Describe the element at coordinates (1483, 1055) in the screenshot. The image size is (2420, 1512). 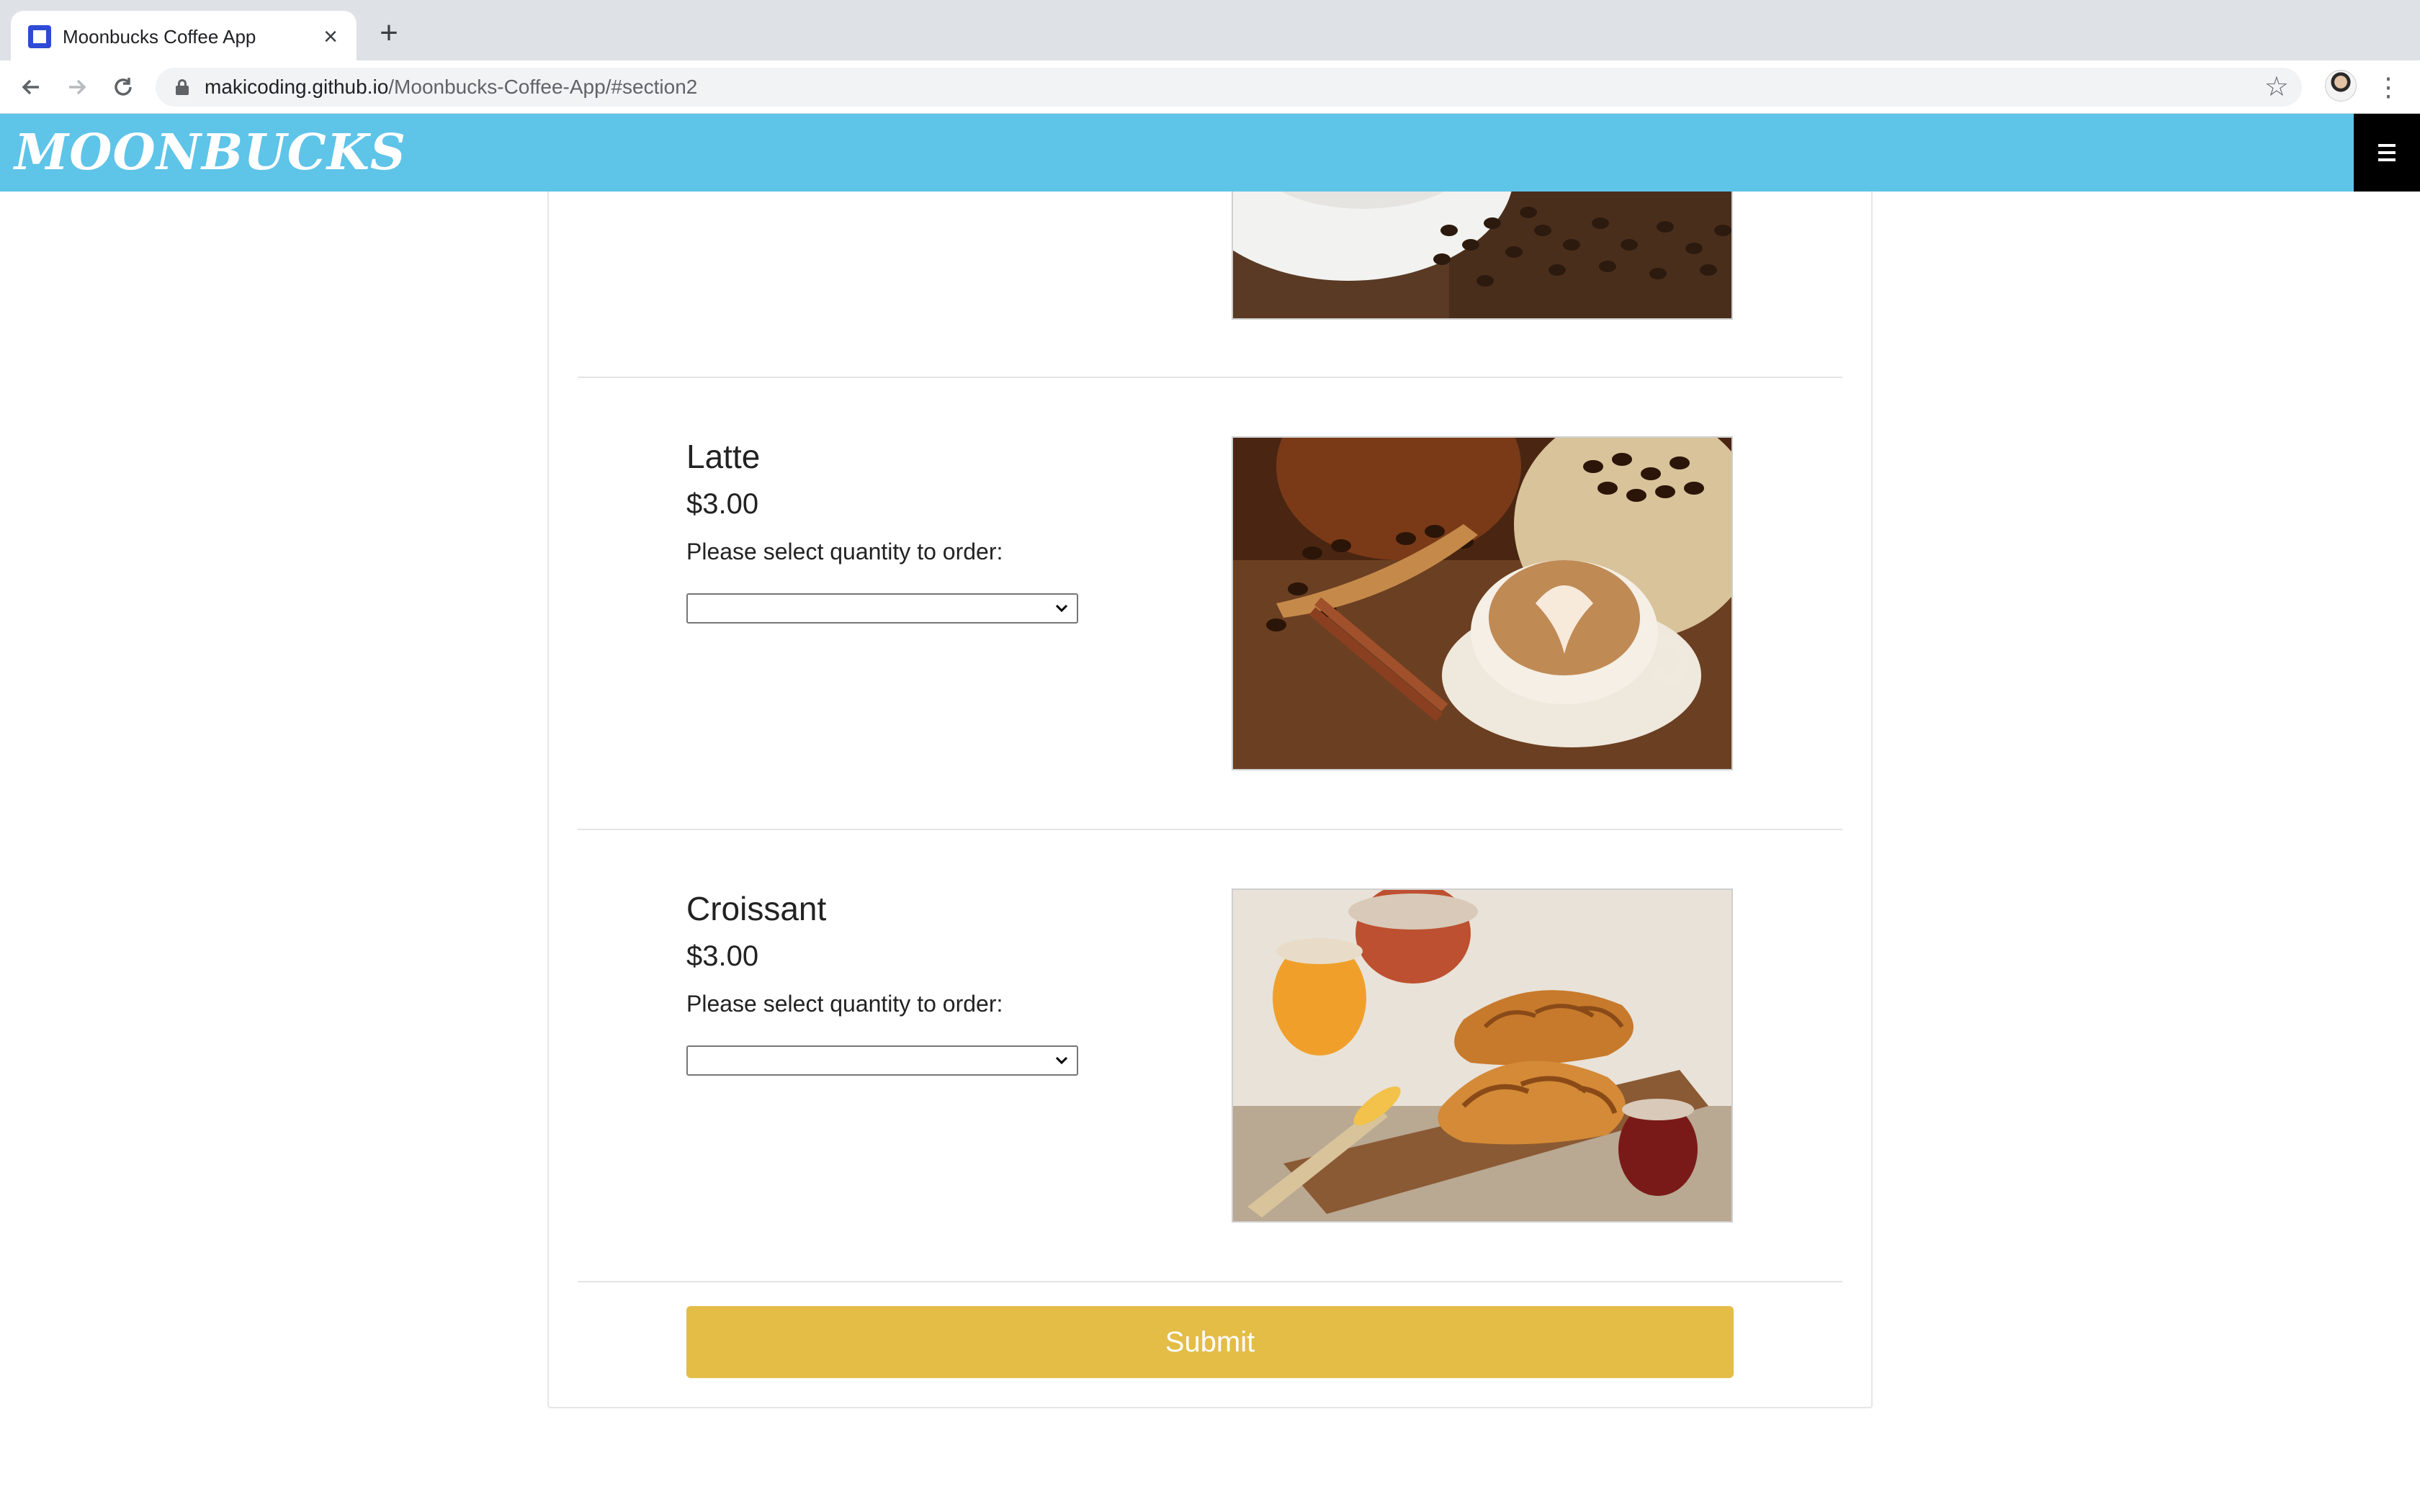
I see `croissant-photo` at that location.